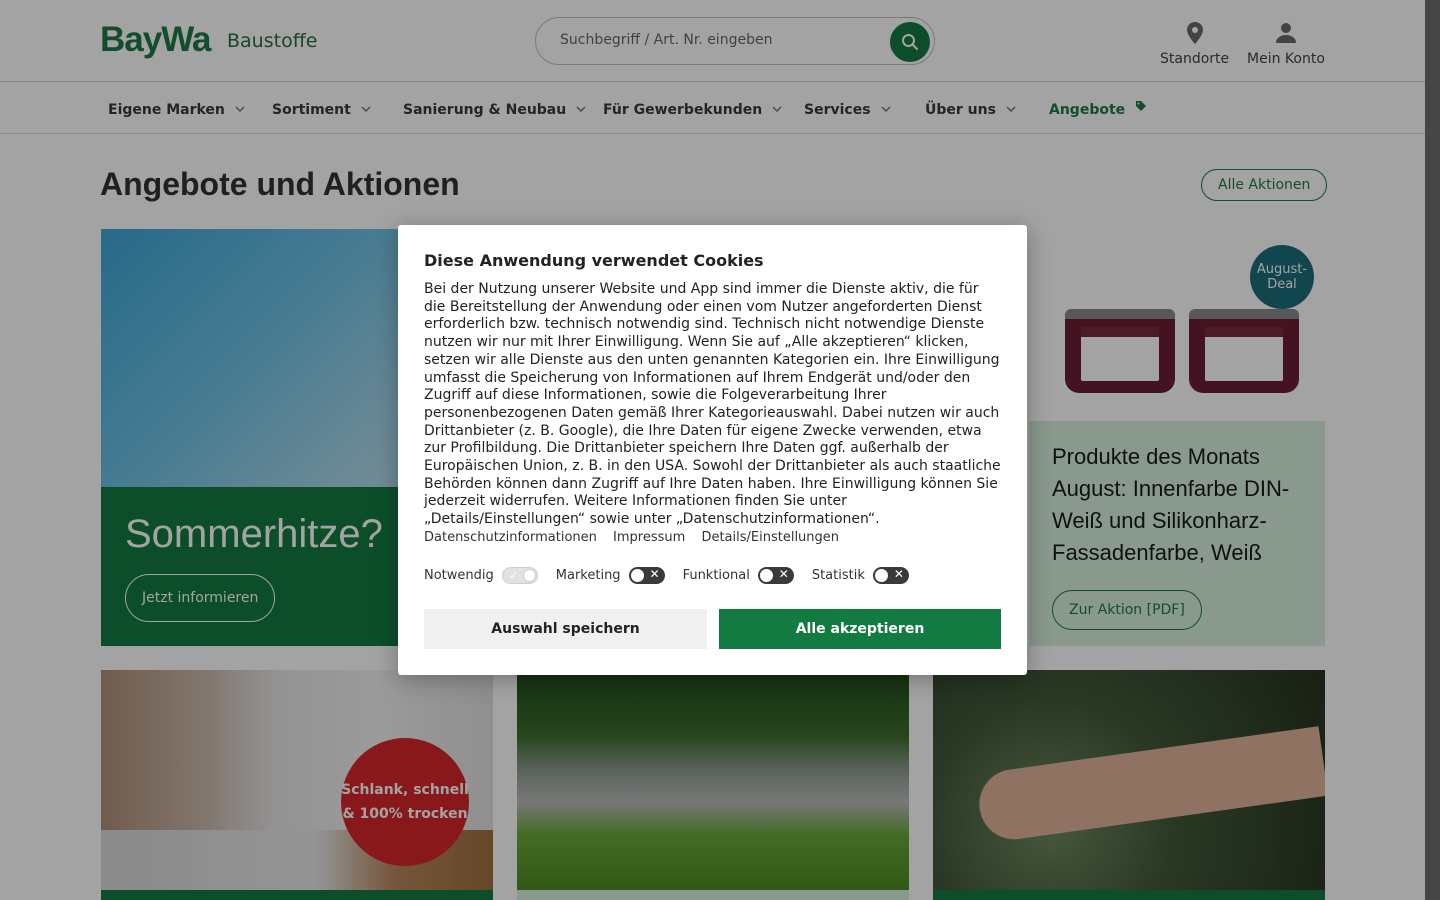 This screenshot has width=1440, height=900. Describe the element at coordinates (775, 575) in the screenshot. I see `funktional-switch: ✕` at that location.